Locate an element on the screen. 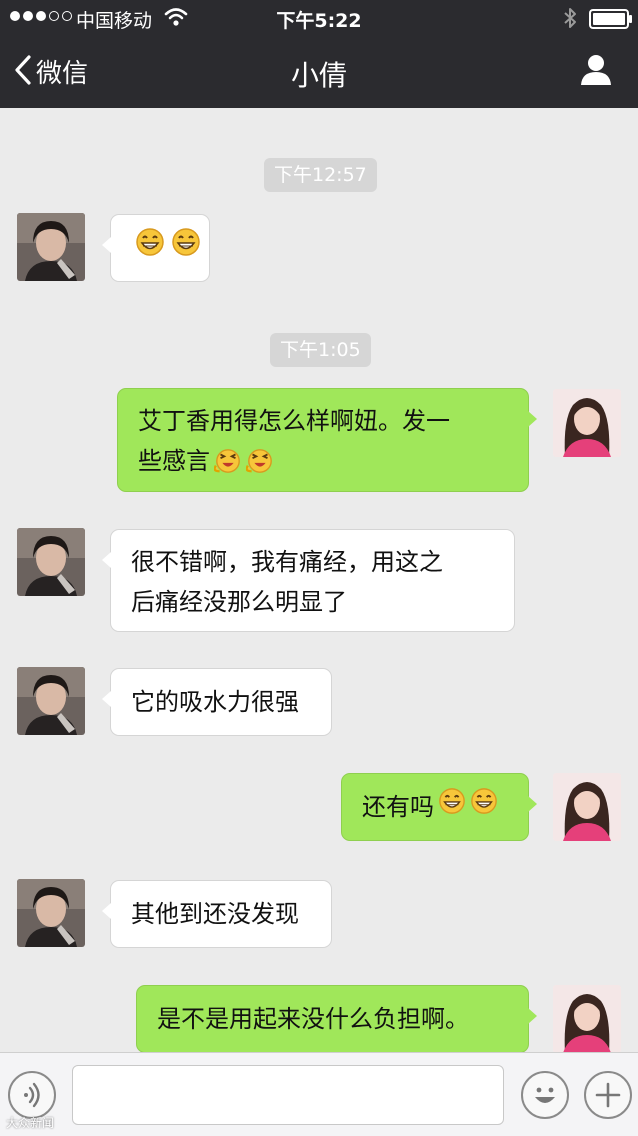 This screenshot has height=1136, width=638. bluetooth-icon is located at coordinates (570, 20).